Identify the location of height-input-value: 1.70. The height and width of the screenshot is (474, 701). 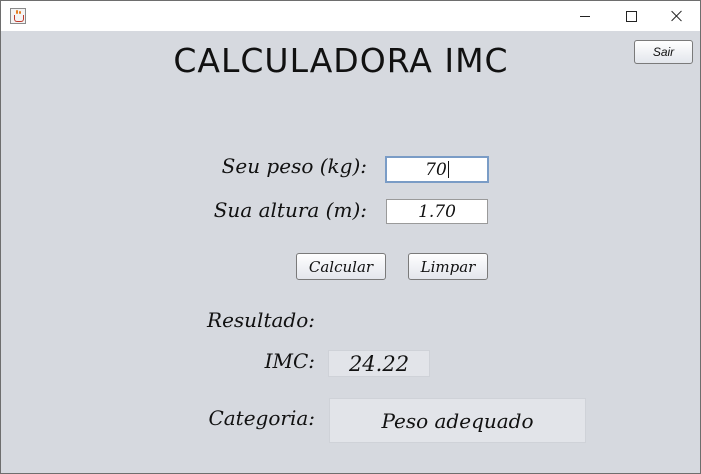
(437, 211).